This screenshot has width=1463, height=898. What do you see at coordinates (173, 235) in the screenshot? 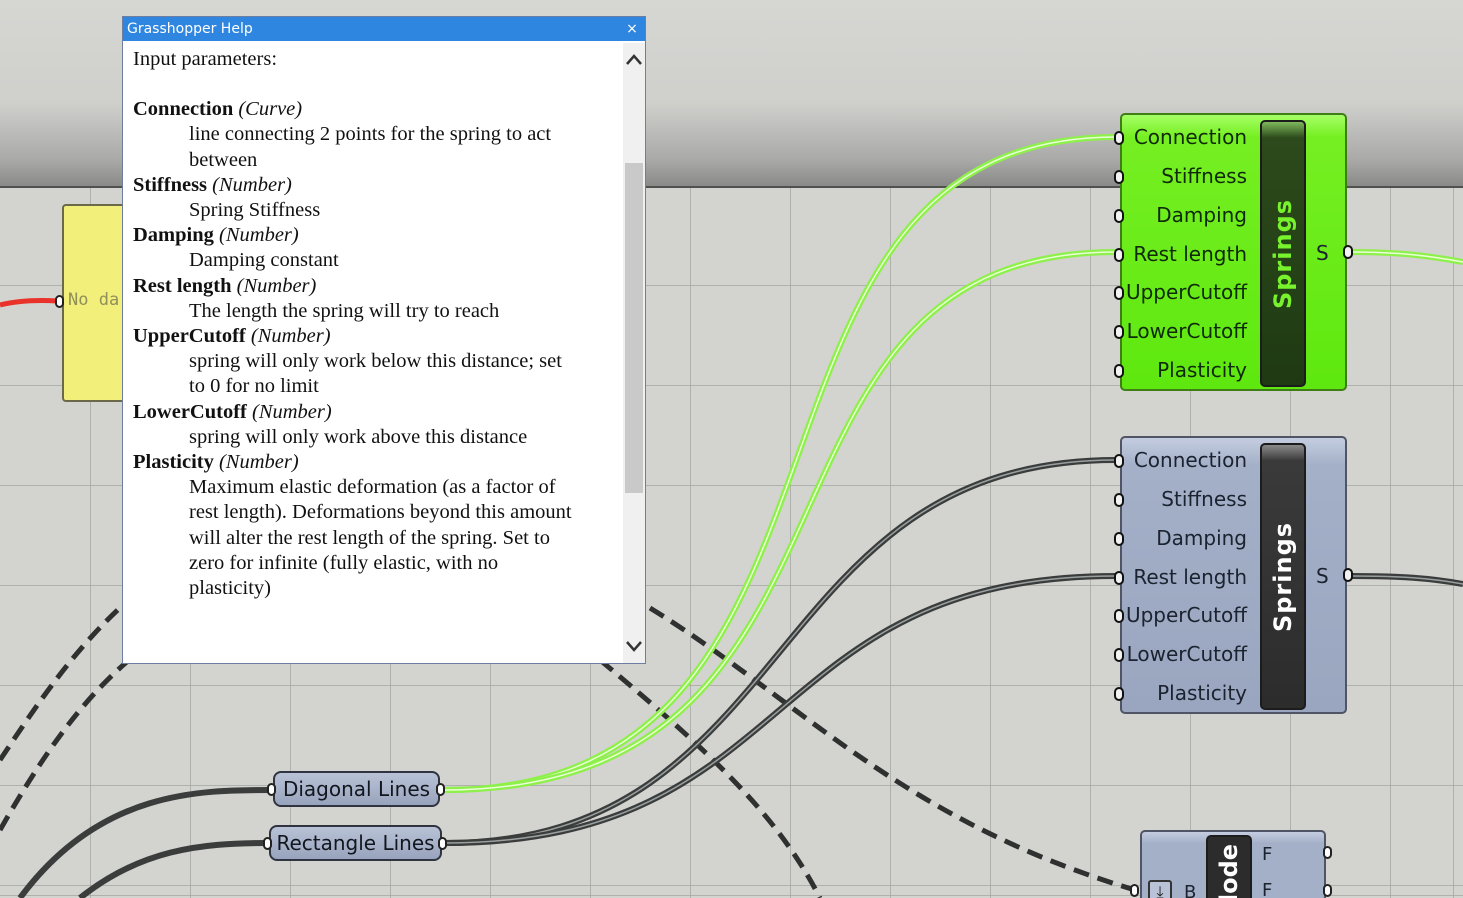
I see `param-name: Damping` at bounding box center [173, 235].